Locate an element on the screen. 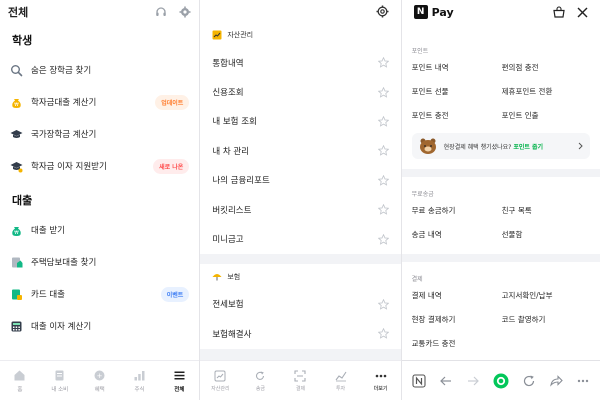  nav-tab-payment: 결제 is located at coordinates (300, 380).